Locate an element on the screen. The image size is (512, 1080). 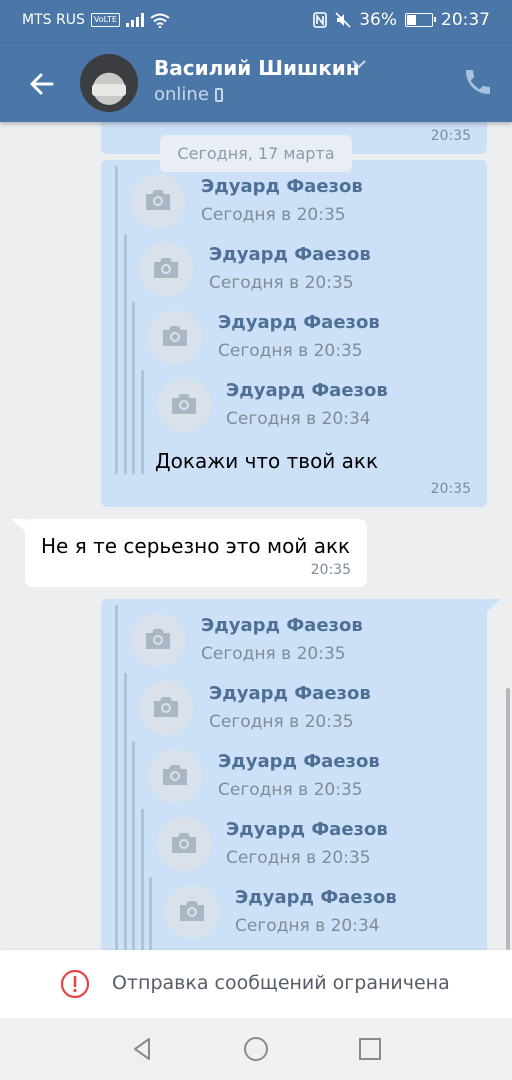
back-triangle-icon is located at coordinates (142, 1049).